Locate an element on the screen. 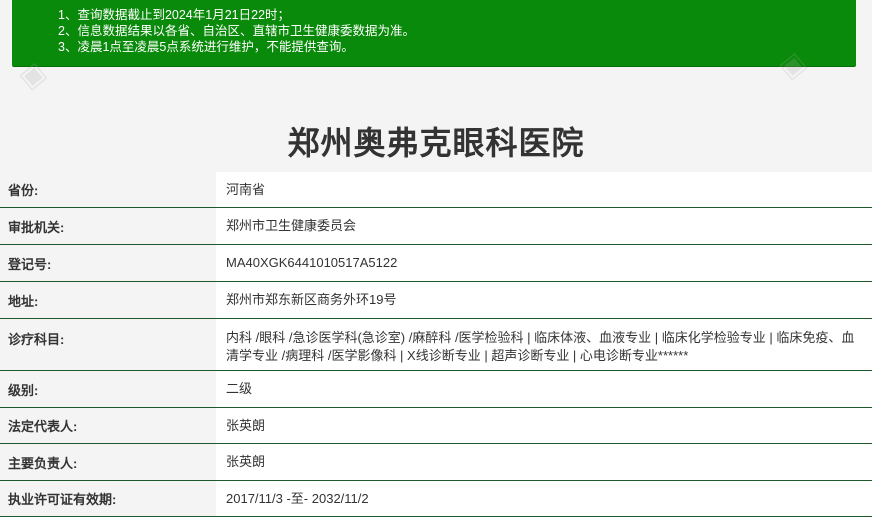 The image size is (872, 517). row-value: 郑州市郑东新区商务外环19号 is located at coordinates (544, 300).